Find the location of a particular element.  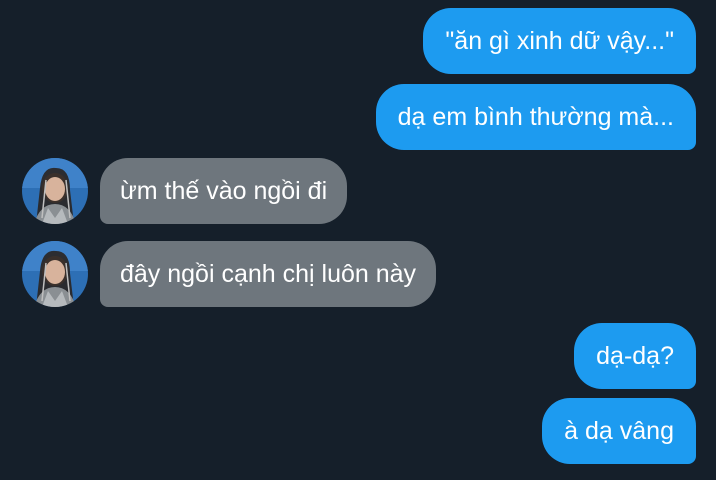

message-bubble-incoming: ừm thế vào ngồi đi is located at coordinates (224, 191).